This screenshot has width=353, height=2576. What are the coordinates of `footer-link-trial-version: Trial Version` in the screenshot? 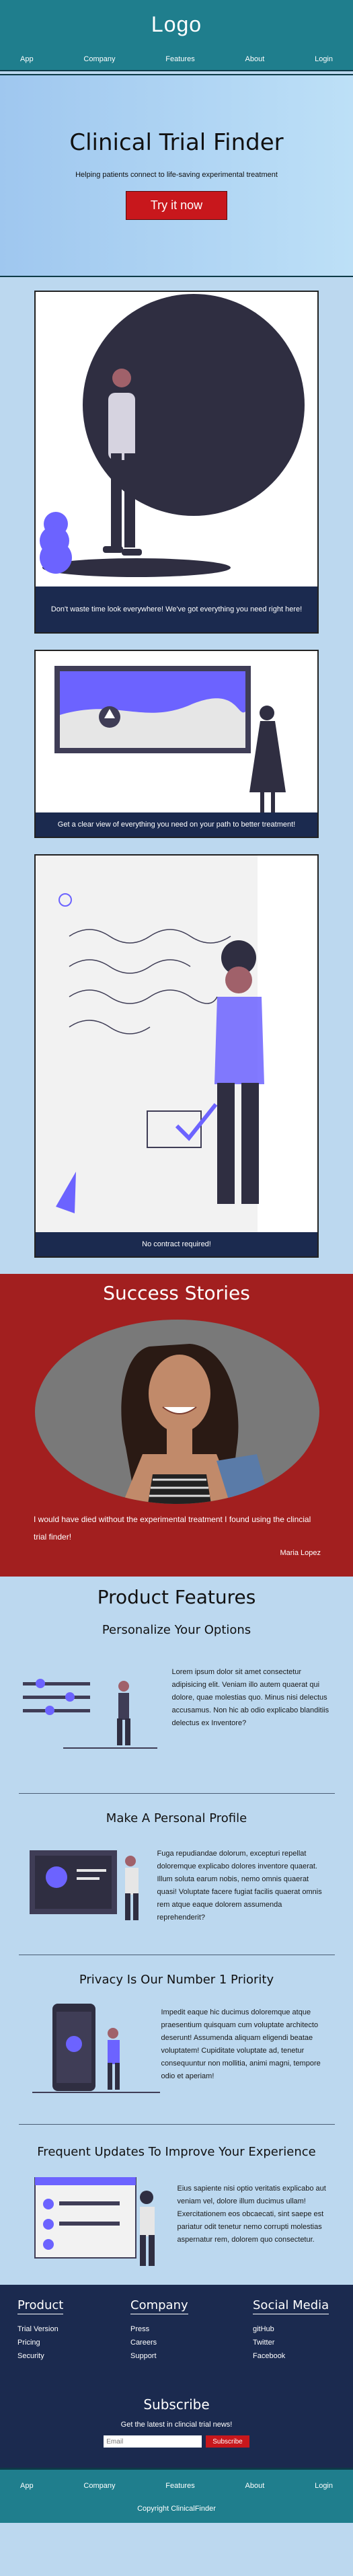 It's located at (40, 2329).